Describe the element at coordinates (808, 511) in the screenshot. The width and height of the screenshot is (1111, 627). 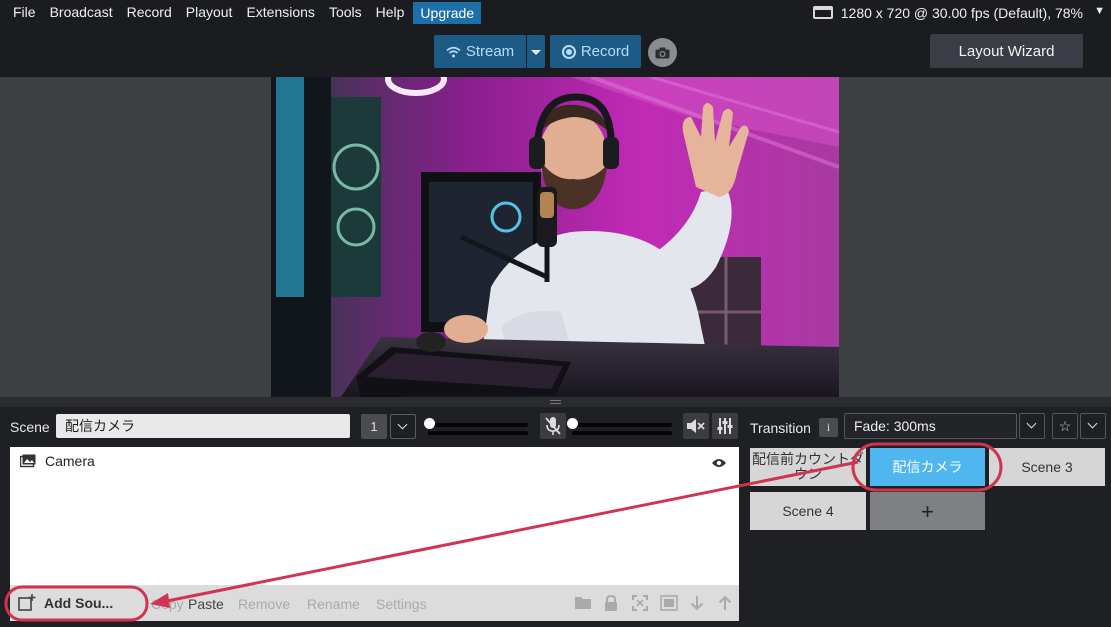
I see `scene-tile-4: Scene 4` at that location.